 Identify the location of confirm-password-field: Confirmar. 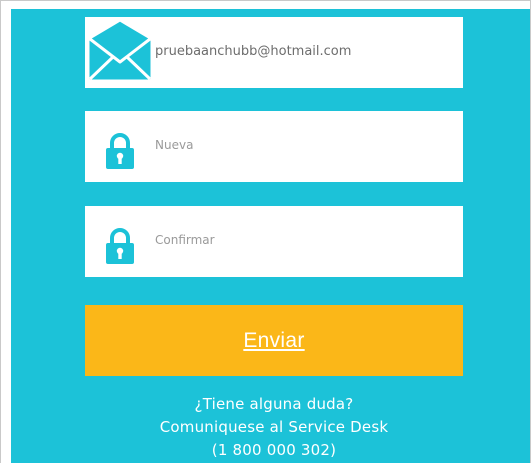
(274, 241).